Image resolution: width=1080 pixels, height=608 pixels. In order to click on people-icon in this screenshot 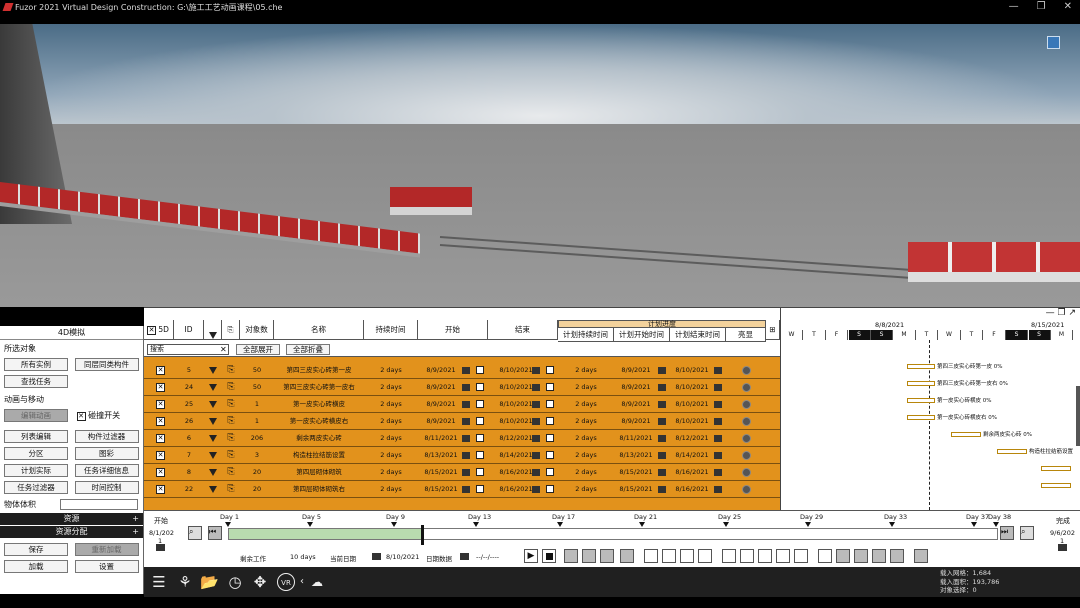, I will do `click(783, 556)`.